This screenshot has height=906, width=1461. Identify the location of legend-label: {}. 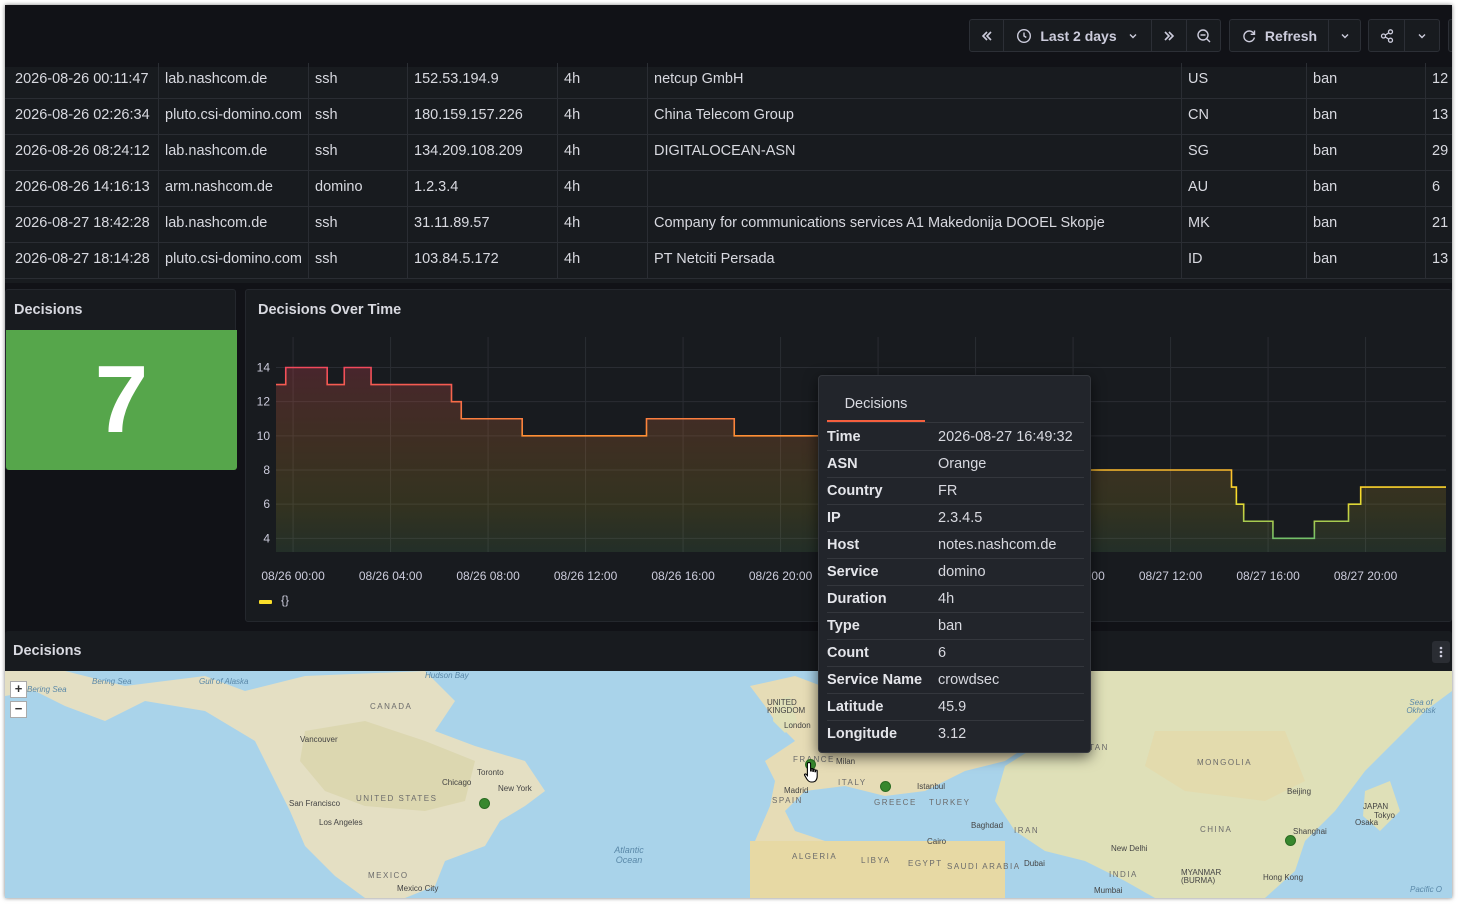
(285, 600).